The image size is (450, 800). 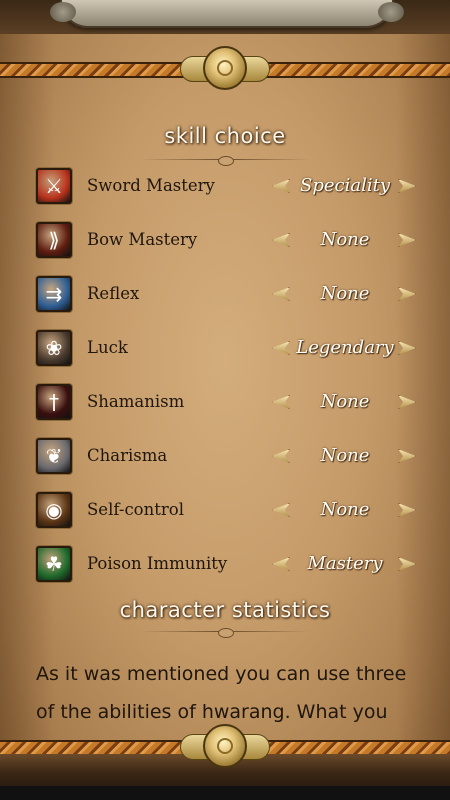 I want to click on skill-name: Shamanism, so click(x=136, y=401).